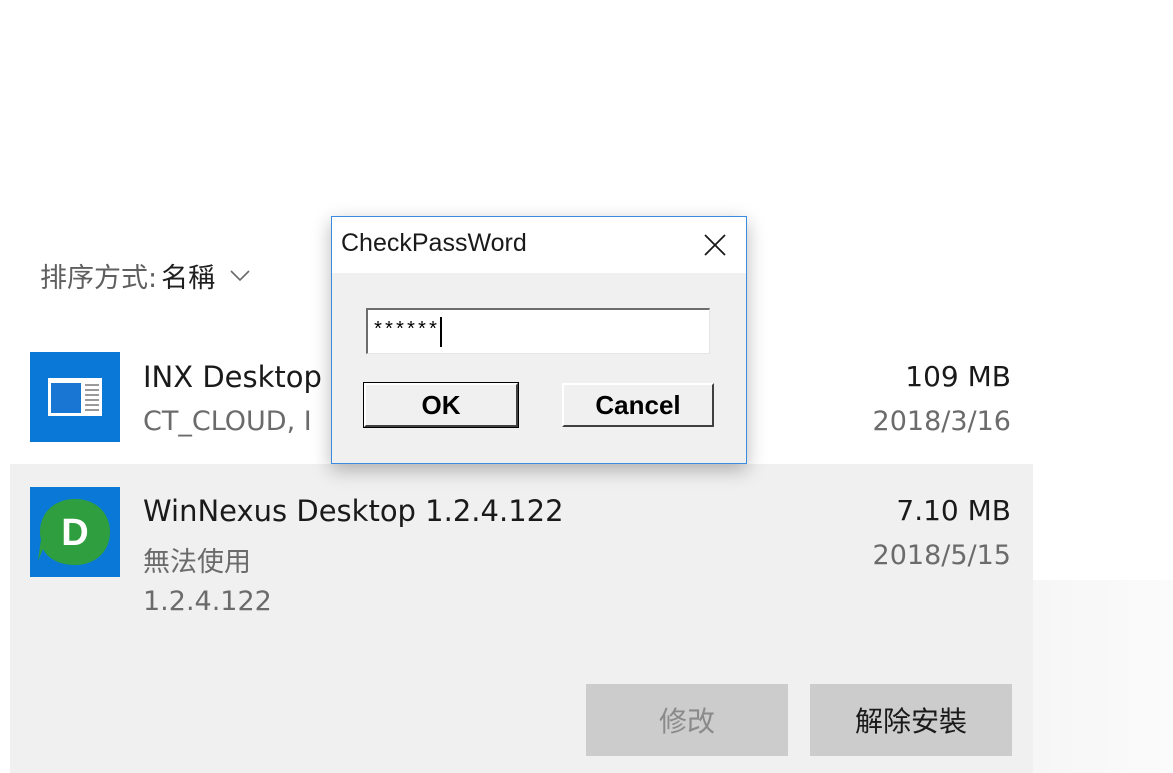 The height and width of the screenshot is (773, 1173). What do you see at coordinates (1103, 676) in the screenshot?
I see `background-tint` at bounding box center [1103, 676].